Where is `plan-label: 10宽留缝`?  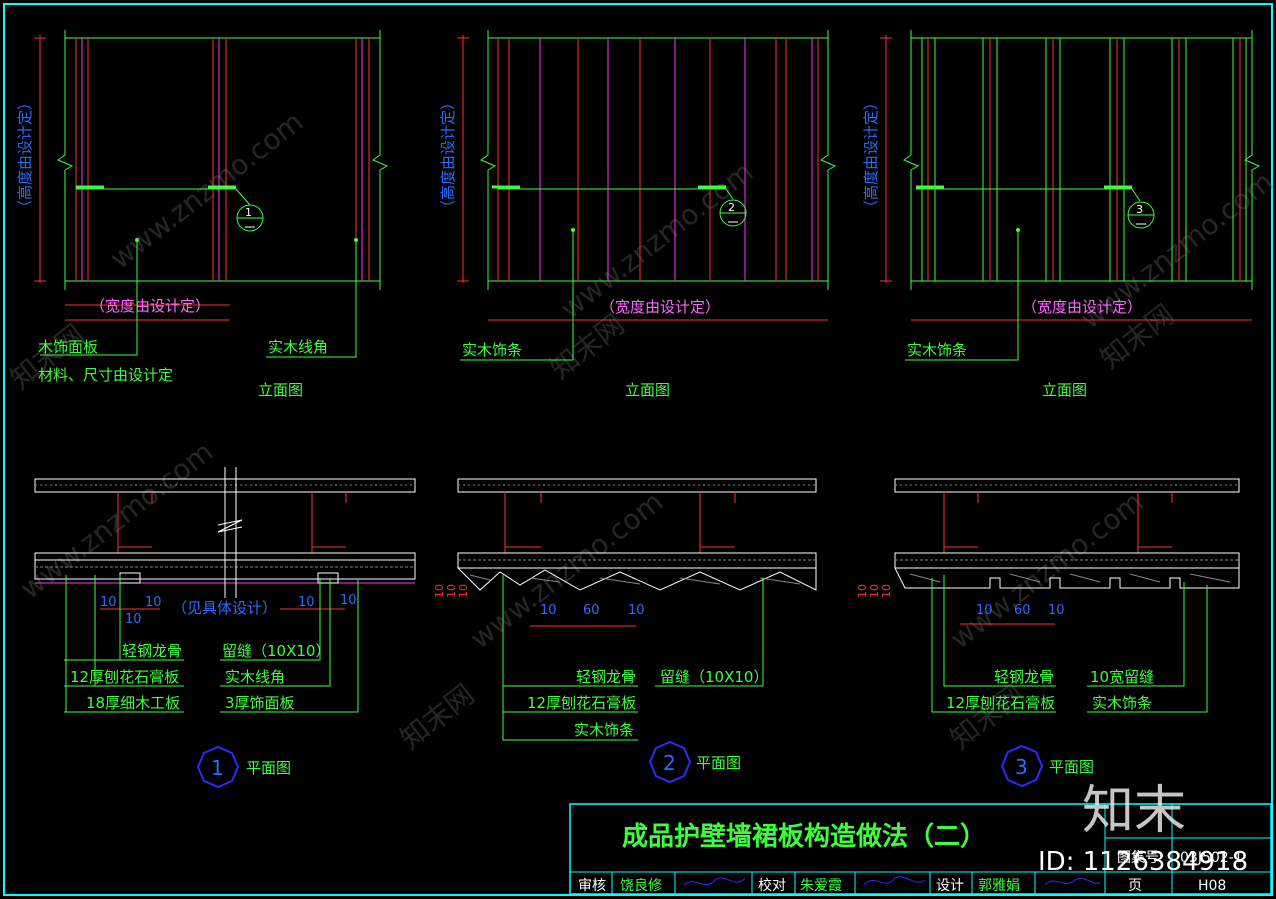
plan-label: 10宽留缝 is located at coordinates (1122, 677).